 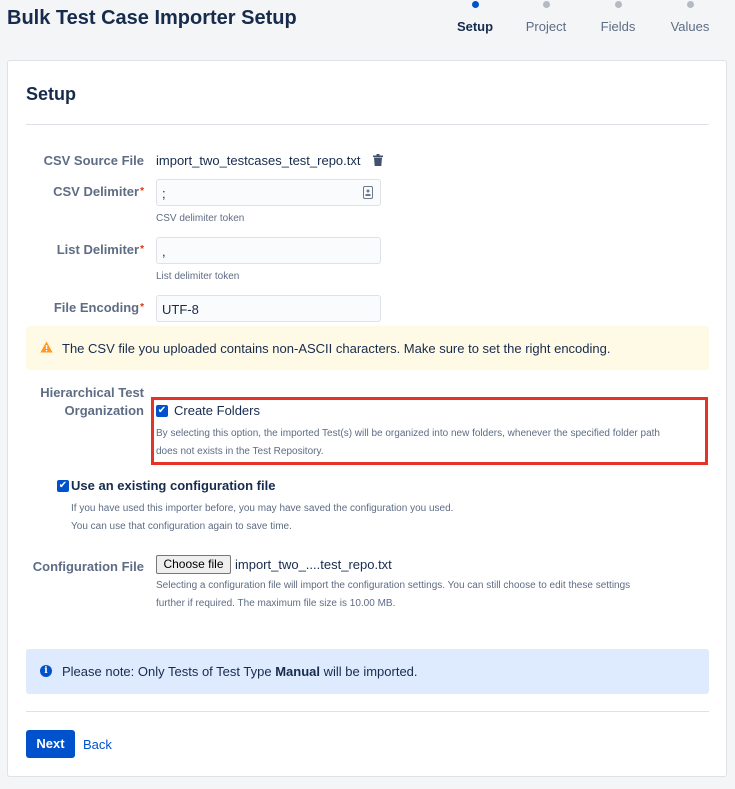 What do you see at coordinates (546, 26) in the screenshot?
I see `step-label: Project` at bounding box center [546, 26].